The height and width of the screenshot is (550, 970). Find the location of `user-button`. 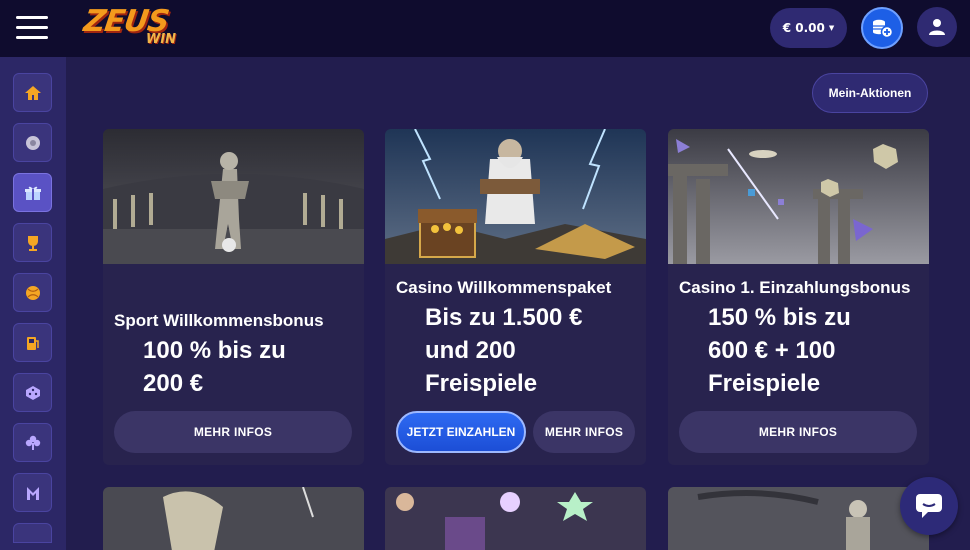

user-button is located at coordinates (937, 27).